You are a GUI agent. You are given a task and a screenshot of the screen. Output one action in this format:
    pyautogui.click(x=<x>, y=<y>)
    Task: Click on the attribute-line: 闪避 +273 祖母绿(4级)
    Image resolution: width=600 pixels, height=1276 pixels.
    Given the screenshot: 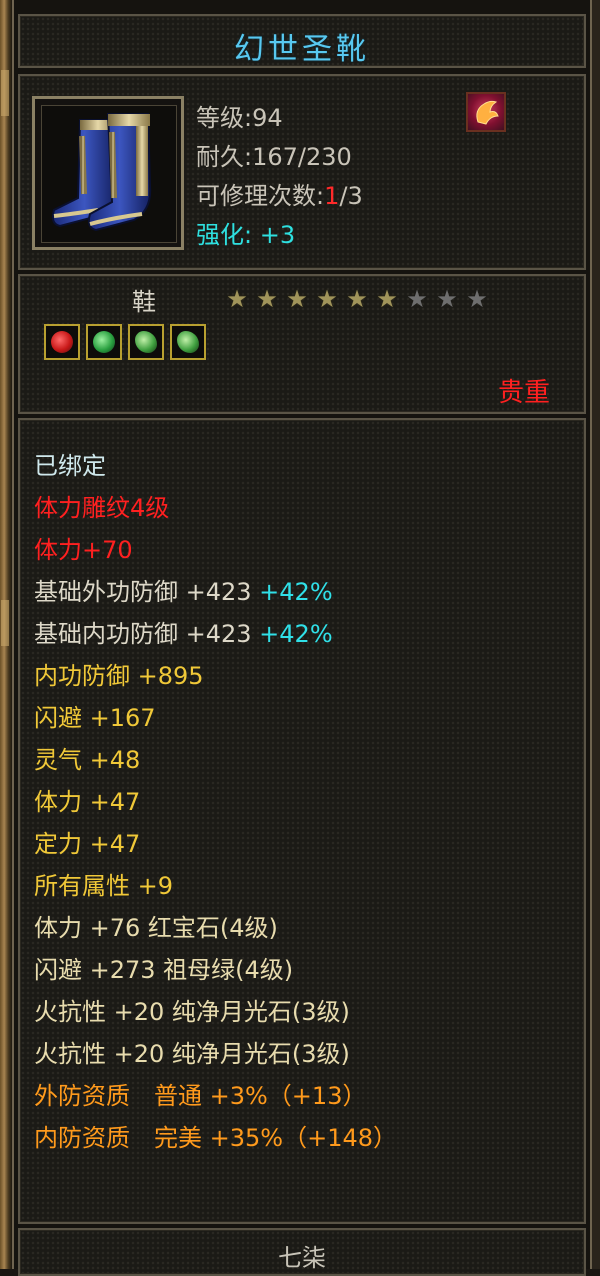 What is the action you would take?
    pyautogui.click(x=164, y=970)
    